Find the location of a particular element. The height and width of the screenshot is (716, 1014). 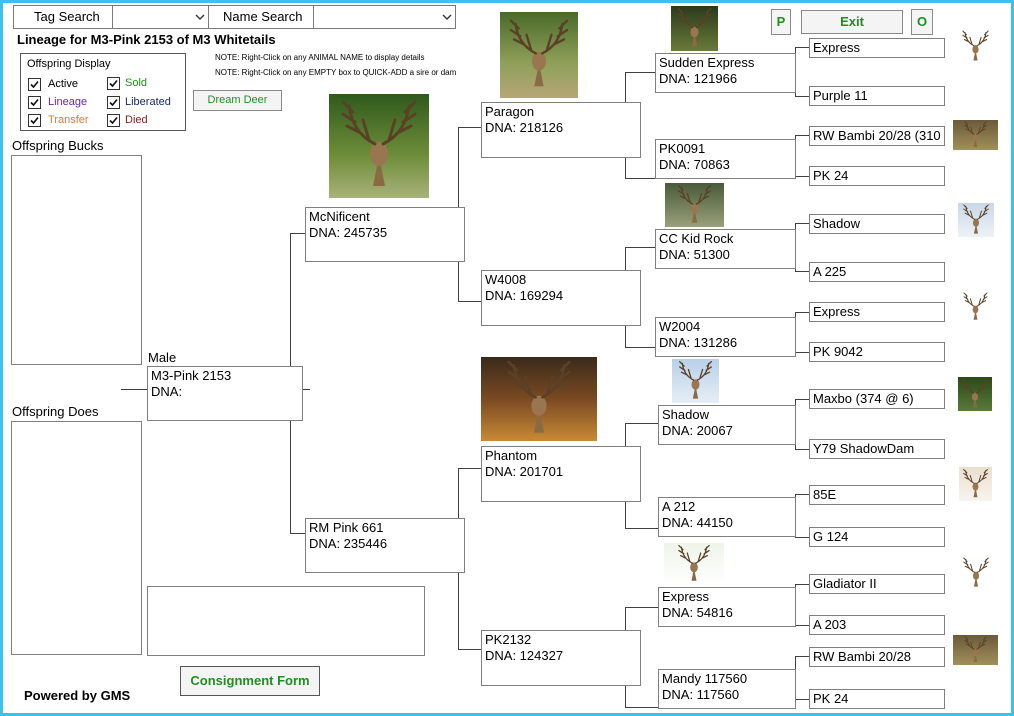

pedigree-node-gen4: Purple 11 is located at coordinates (877, 96).